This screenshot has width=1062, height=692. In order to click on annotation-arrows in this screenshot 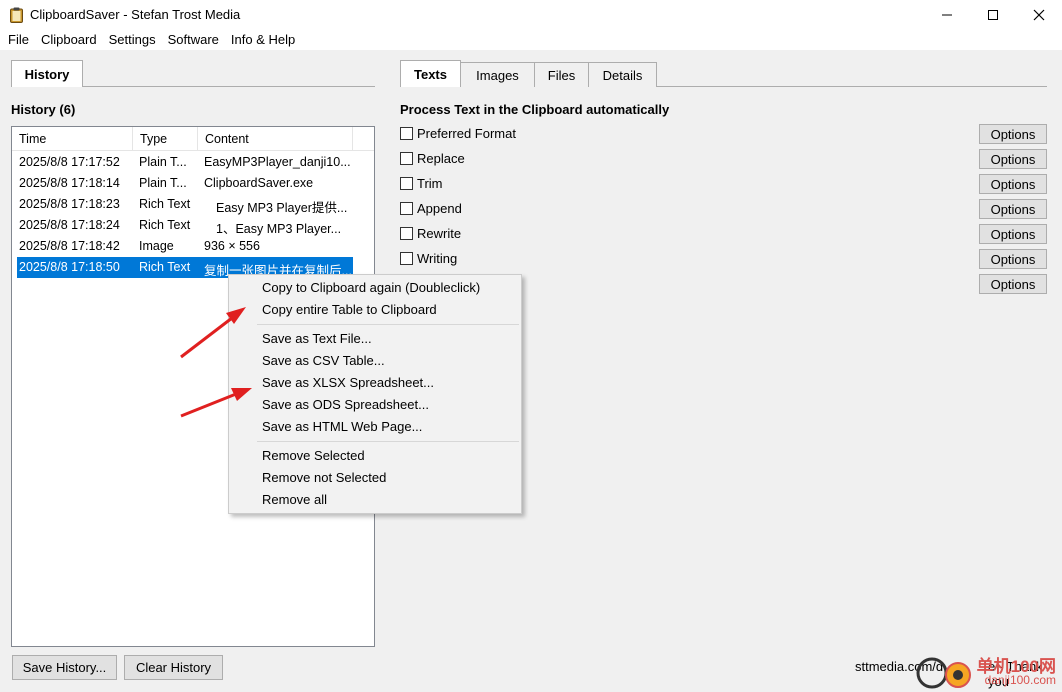, I will do `click(216, 362)`.